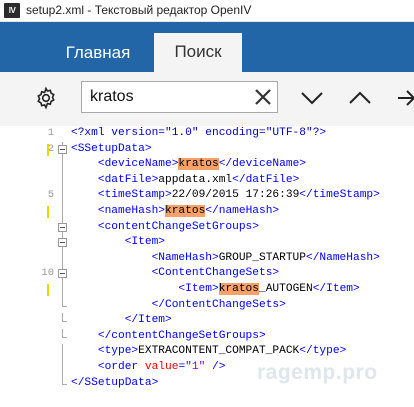 The height and width of the screenshot is (407, 414). I want to click on line-number: 5, so click(50, 195).